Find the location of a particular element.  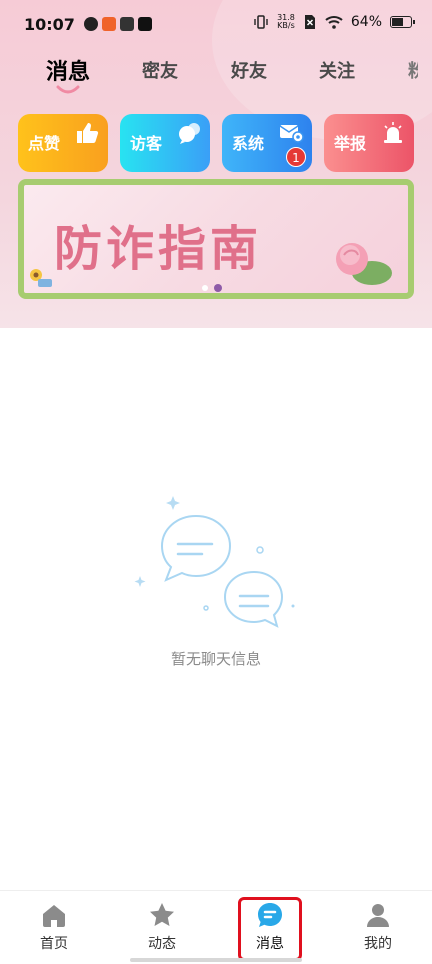

network-speed-unit: KB/s is located at coordinates (286, 25).